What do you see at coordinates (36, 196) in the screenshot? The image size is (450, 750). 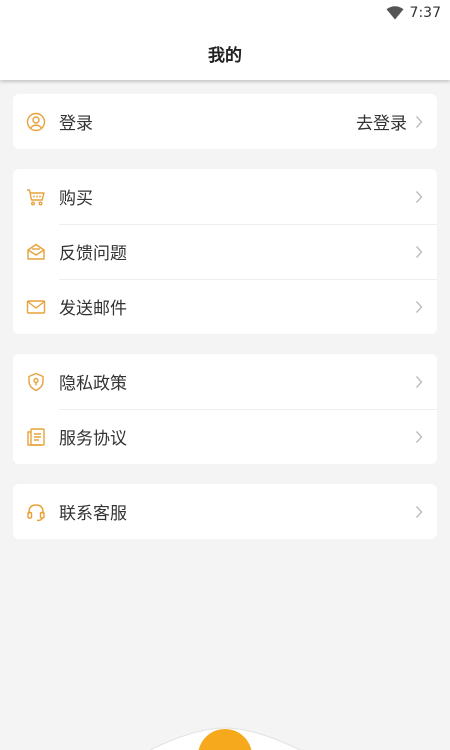 I see `cart-icon` at bounding box center [36, 196].